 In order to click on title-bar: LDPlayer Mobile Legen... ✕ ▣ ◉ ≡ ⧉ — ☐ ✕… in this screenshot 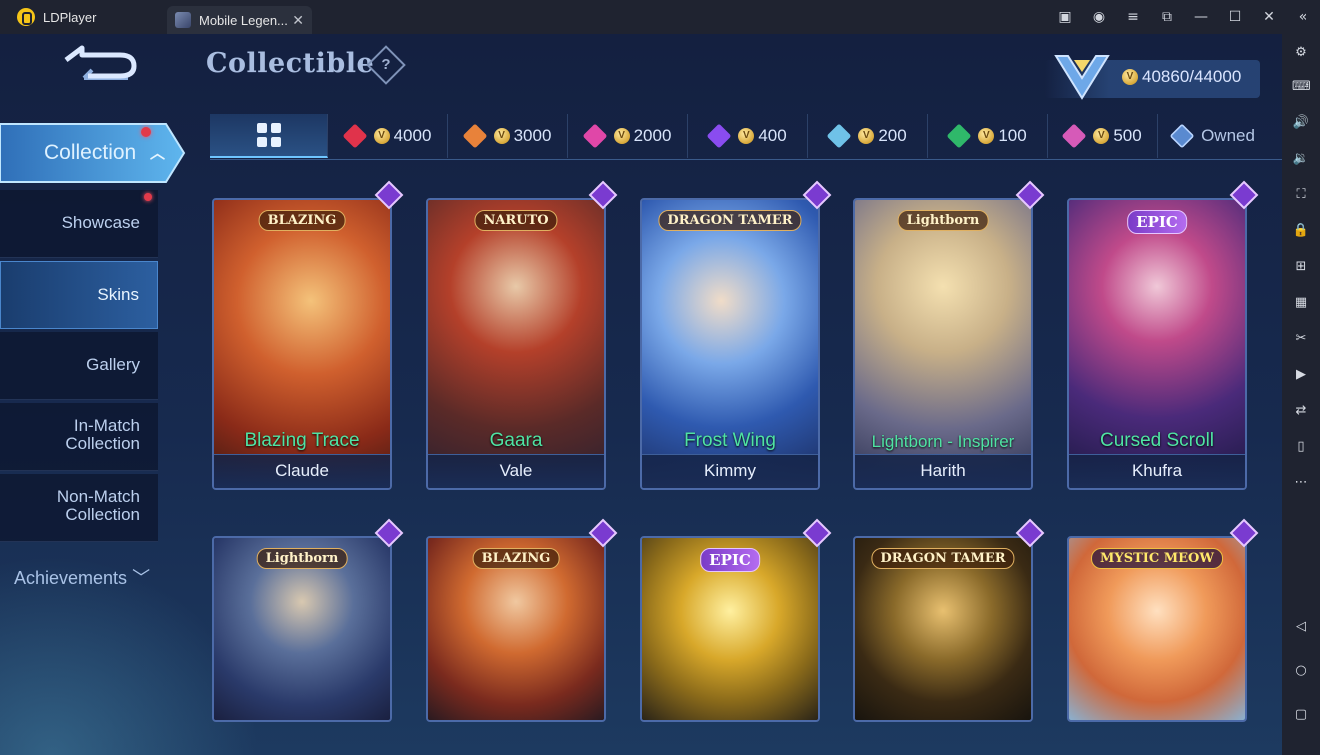, I will do `click(660, 17)`.